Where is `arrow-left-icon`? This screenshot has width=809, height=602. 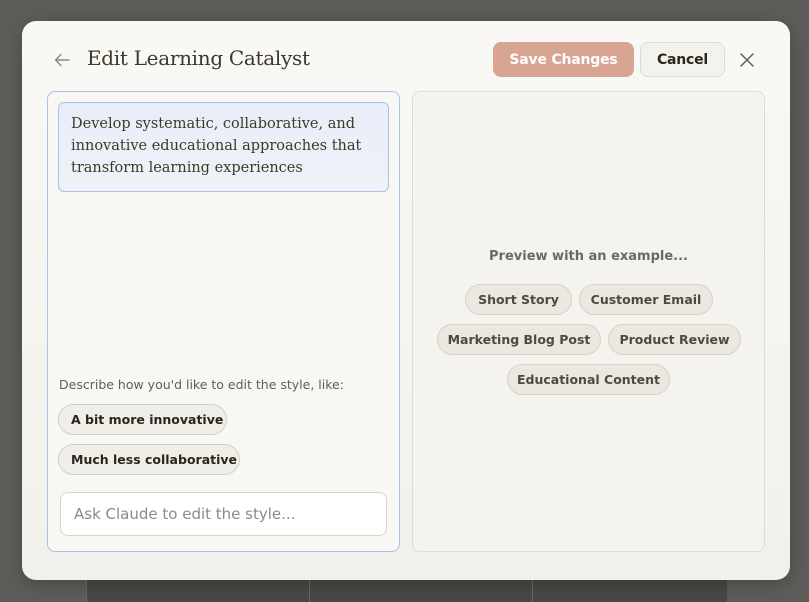 arrow-left-icon is located at coordinates (62, 60).